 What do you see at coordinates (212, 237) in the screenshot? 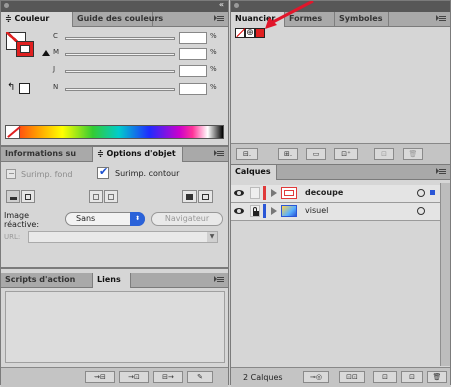
I see `dropdown-arrow-icon: ▼` at bounding box center [212, 237].